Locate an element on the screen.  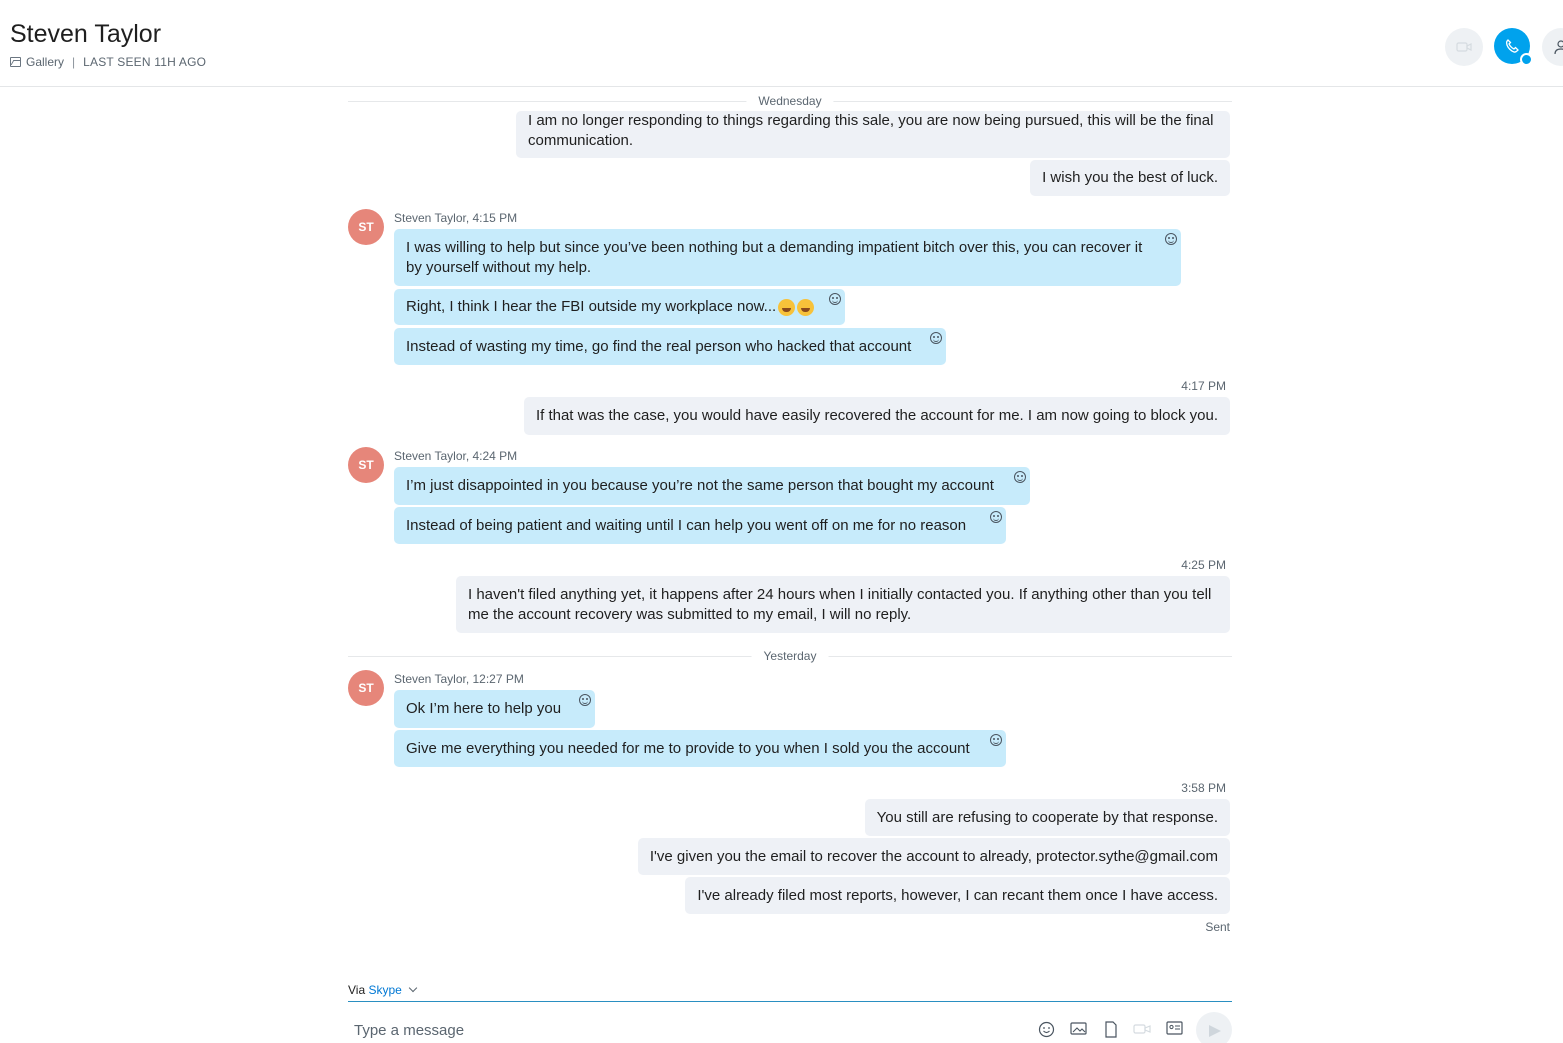
message-timestamp: 3:58 PM is located at coordinates (1203, 788).